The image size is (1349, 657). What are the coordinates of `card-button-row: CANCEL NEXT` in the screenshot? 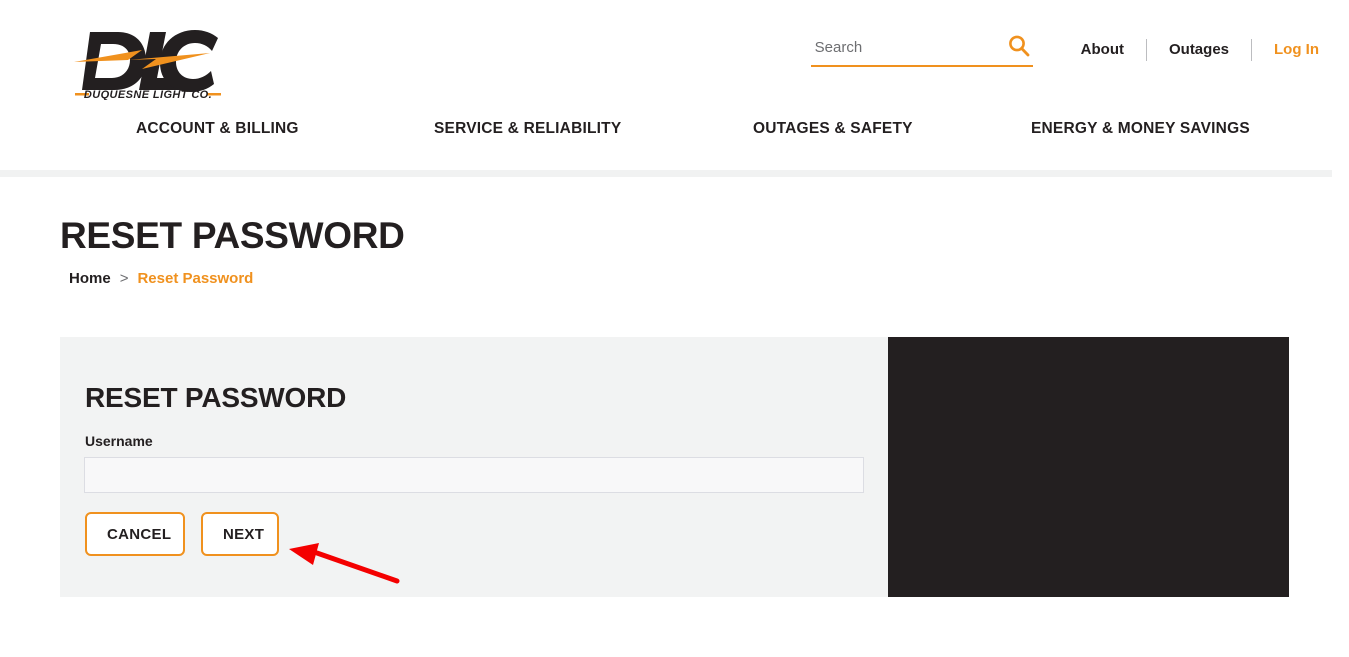 It's located at (182, 534).